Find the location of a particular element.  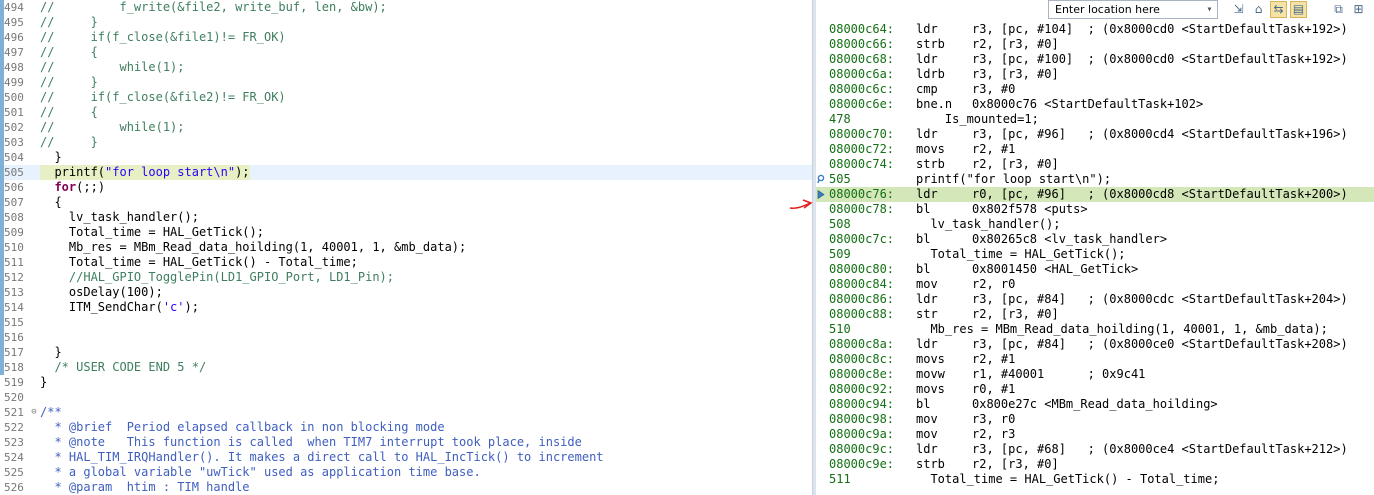

code-line: 496 // if(f_close(&file1)!= FR_OK) is located at coordinates (406, 37).